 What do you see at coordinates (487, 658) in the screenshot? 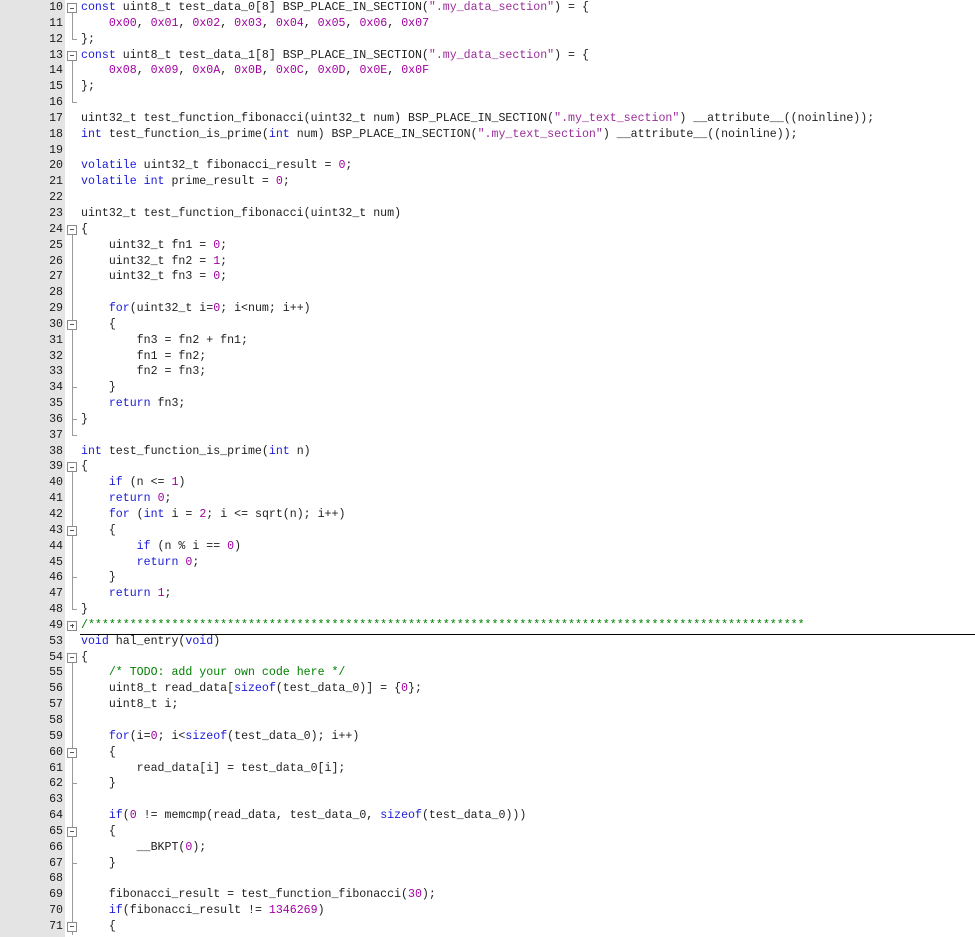
I see `code-line: 54 {` at bounding box center [487, 658].